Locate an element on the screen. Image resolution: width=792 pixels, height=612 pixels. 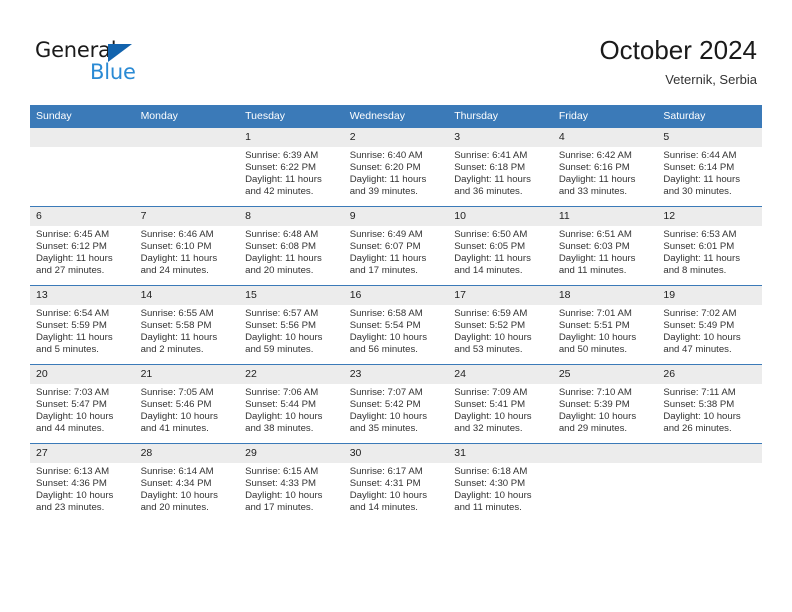
logo-text-blue: Blue is located at coordinates (113, 72).